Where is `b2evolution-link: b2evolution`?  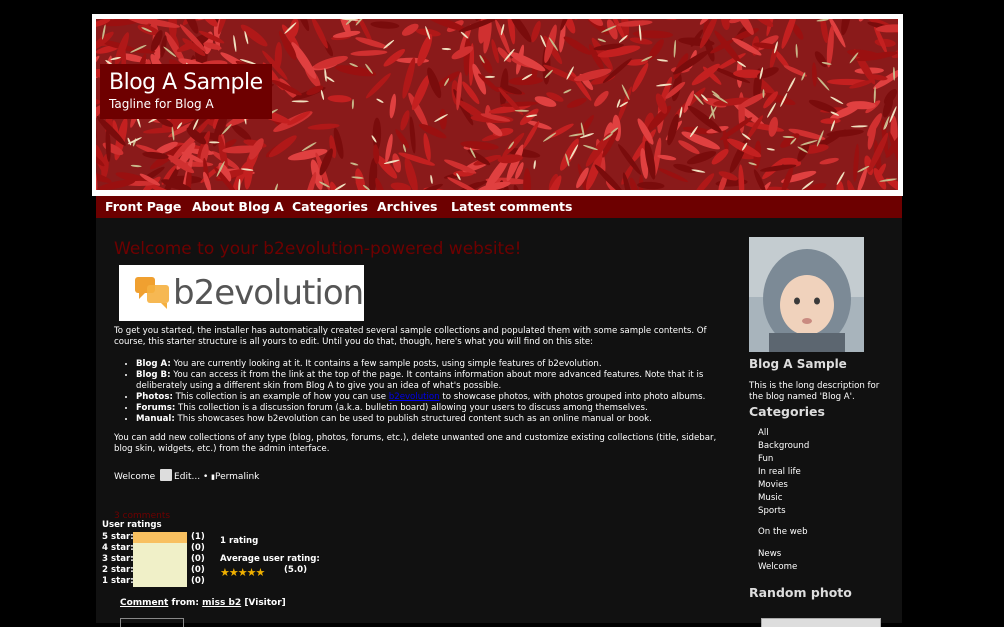
b2evolution-link: b2evolution is located at coordinates (414, 397).